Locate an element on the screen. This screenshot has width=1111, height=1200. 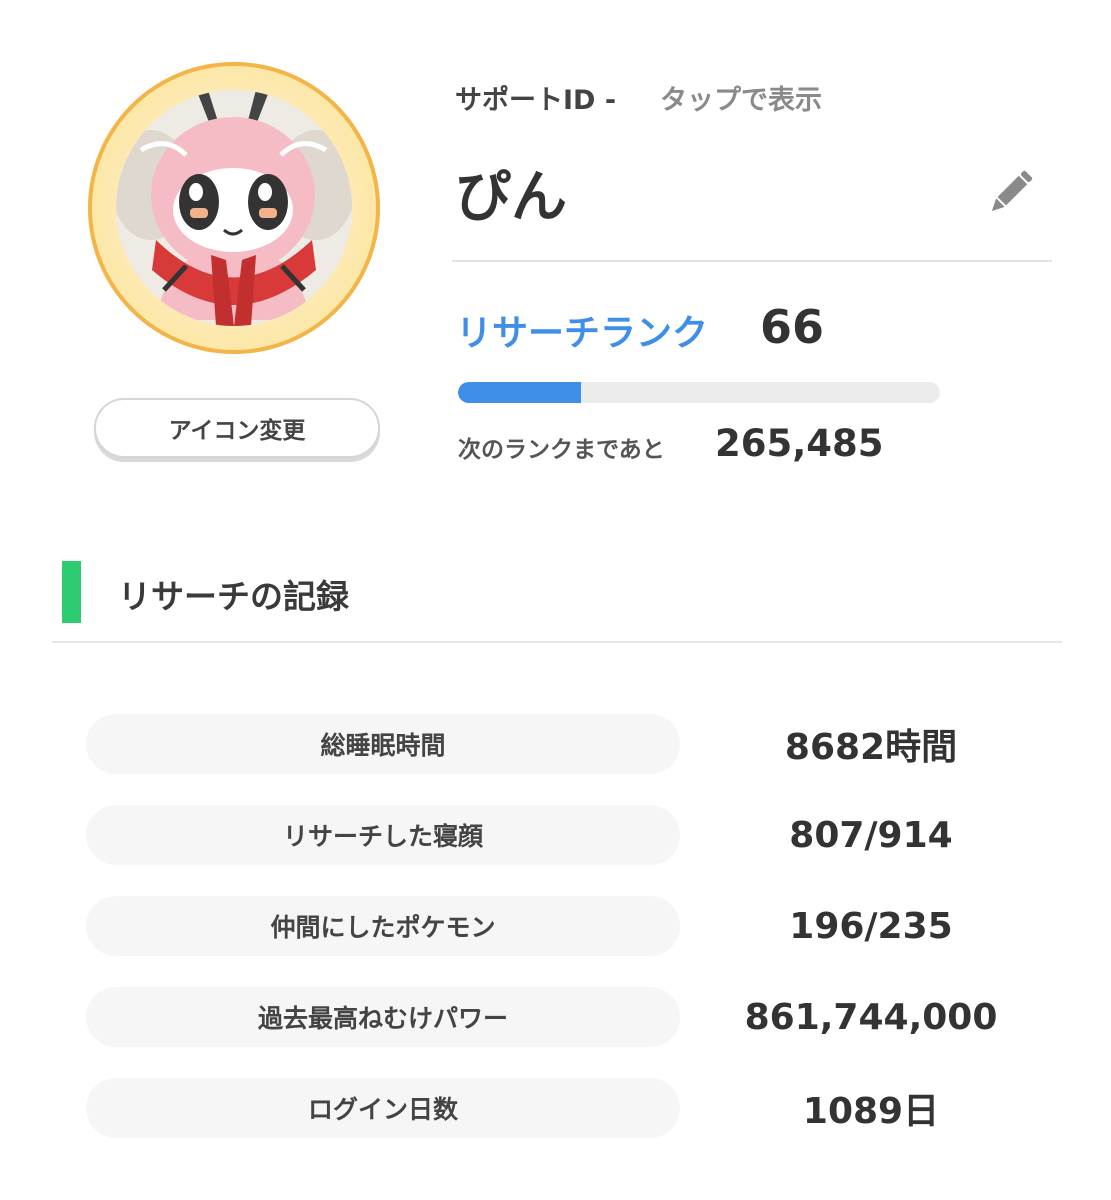
record-row-max-drowsy-power: 過去最高ねむけパワー 861,744,000 is located at coordinates (561, 1017).